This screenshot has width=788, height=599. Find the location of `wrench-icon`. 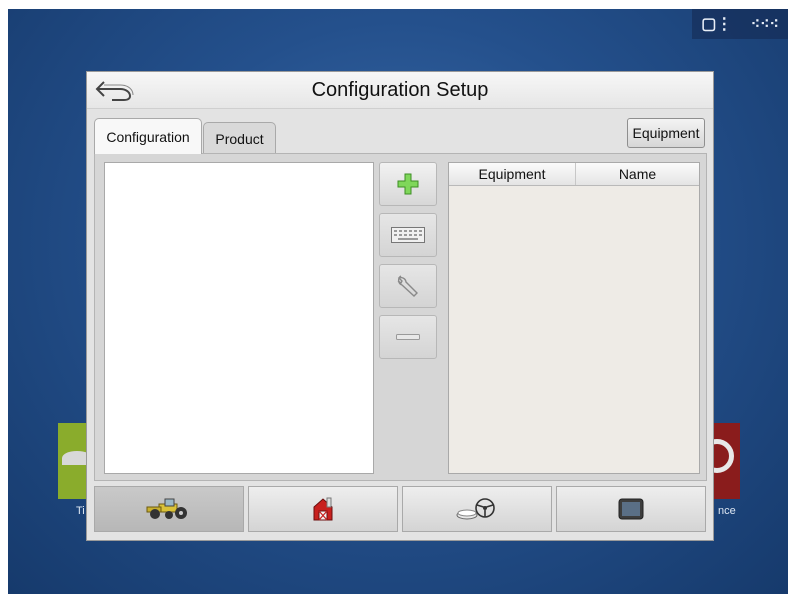

wrench-icon is located at coordinates (407, 286).